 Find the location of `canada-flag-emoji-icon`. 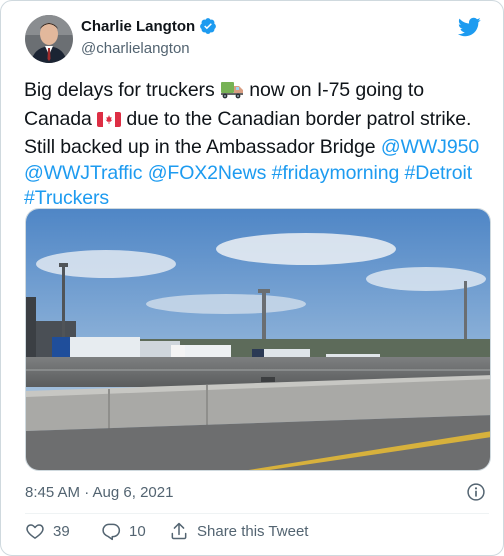

canada-flag-emoji-icon is located at coordinates (109, 123).